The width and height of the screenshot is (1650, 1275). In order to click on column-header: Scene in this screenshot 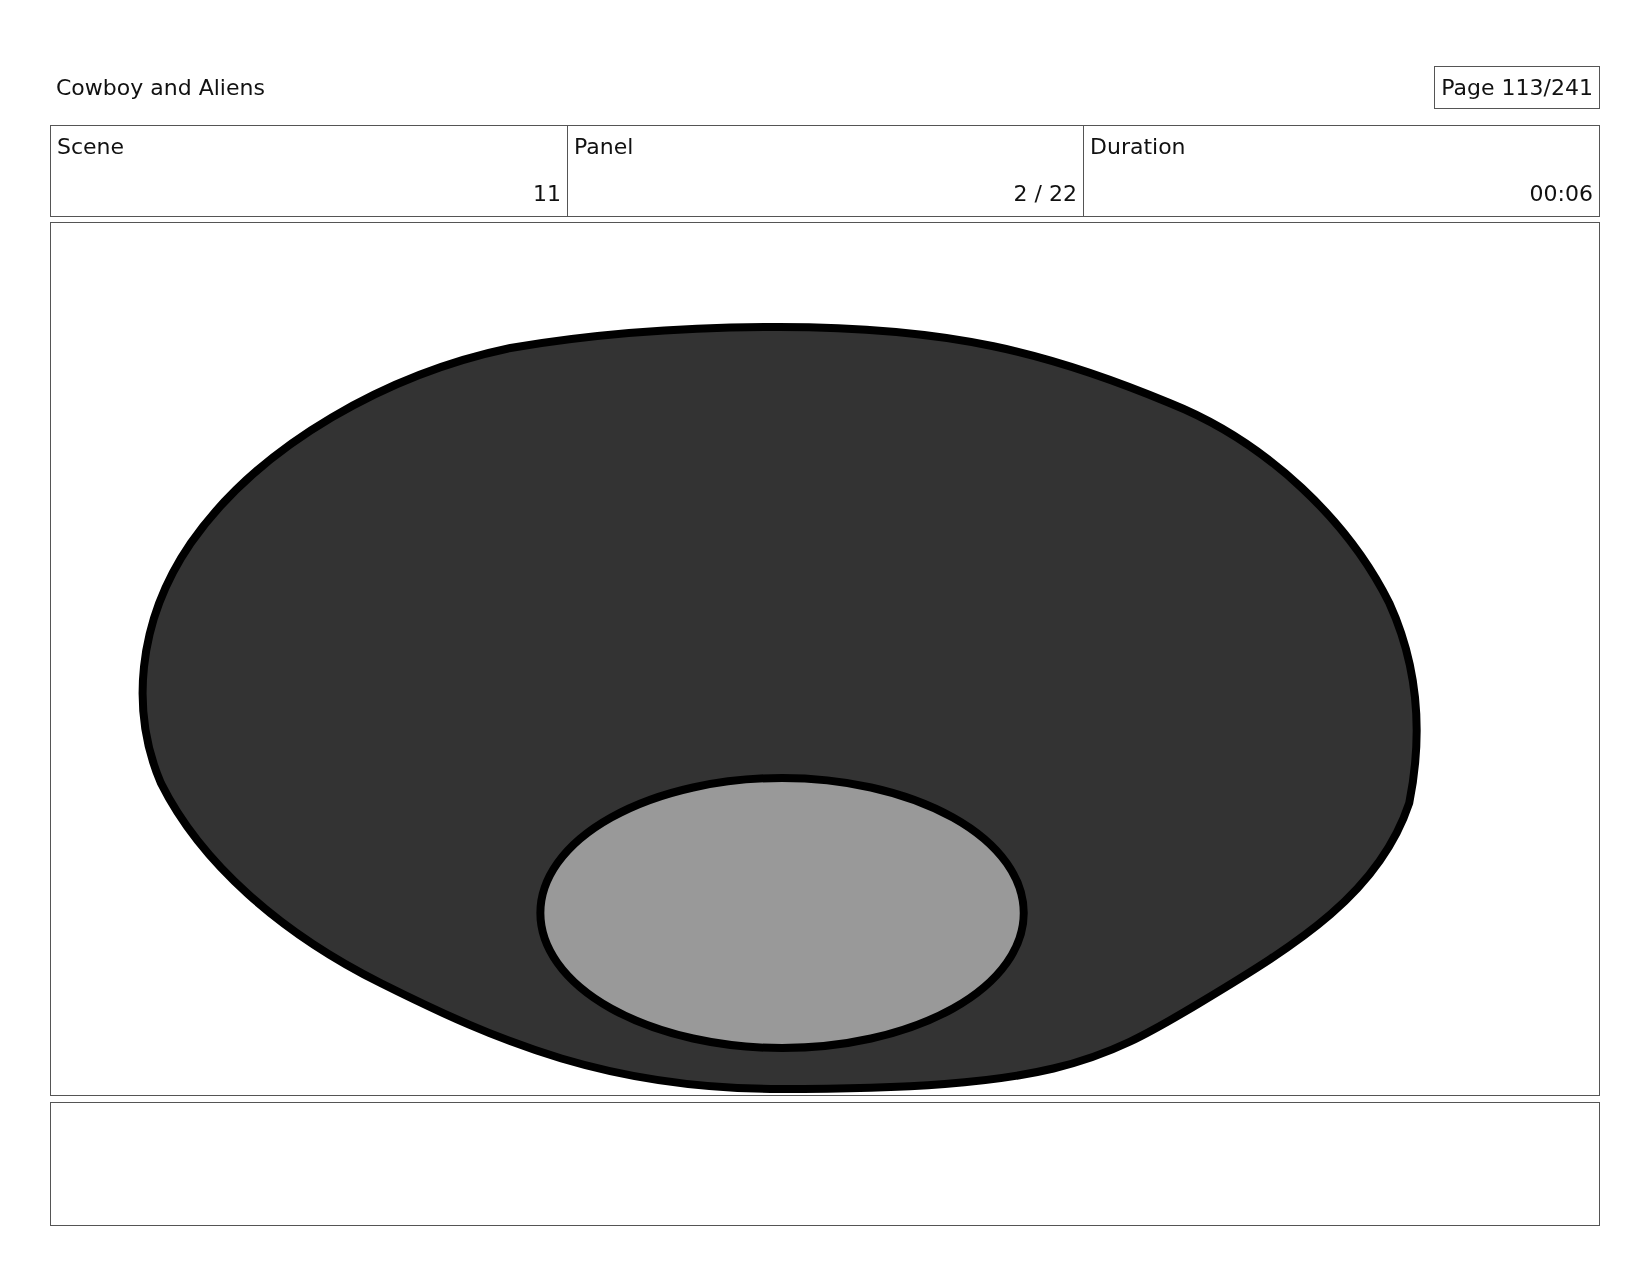, I will do `click(91, 146)`.